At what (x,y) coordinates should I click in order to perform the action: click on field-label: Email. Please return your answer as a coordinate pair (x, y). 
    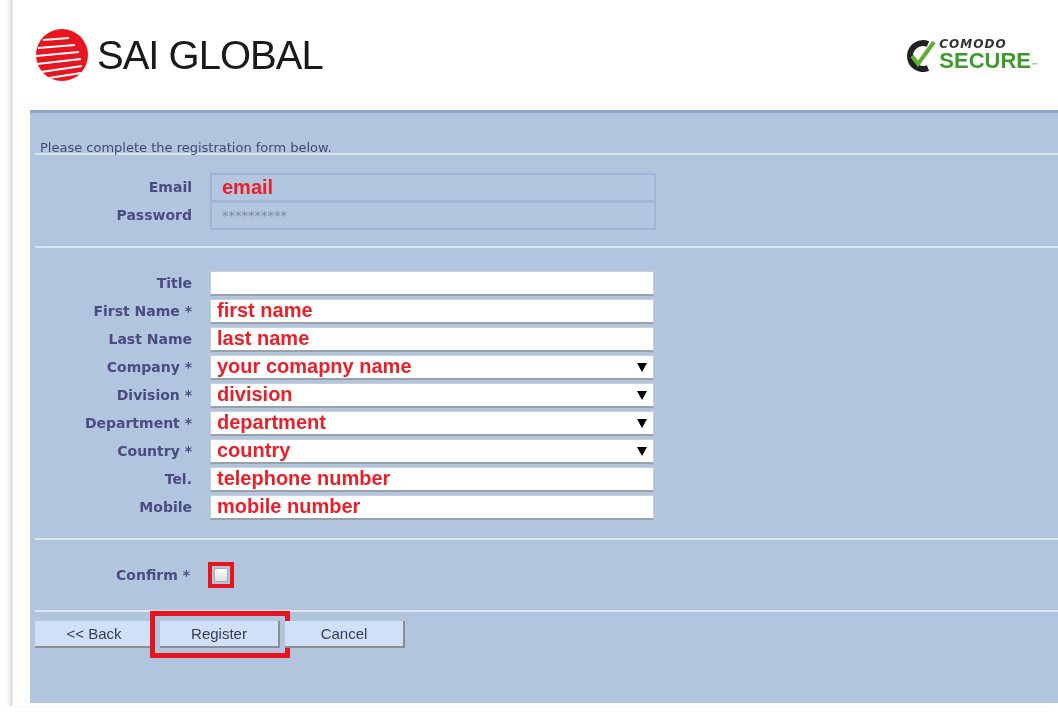
    Looking at the image, I should click on (170, 187).